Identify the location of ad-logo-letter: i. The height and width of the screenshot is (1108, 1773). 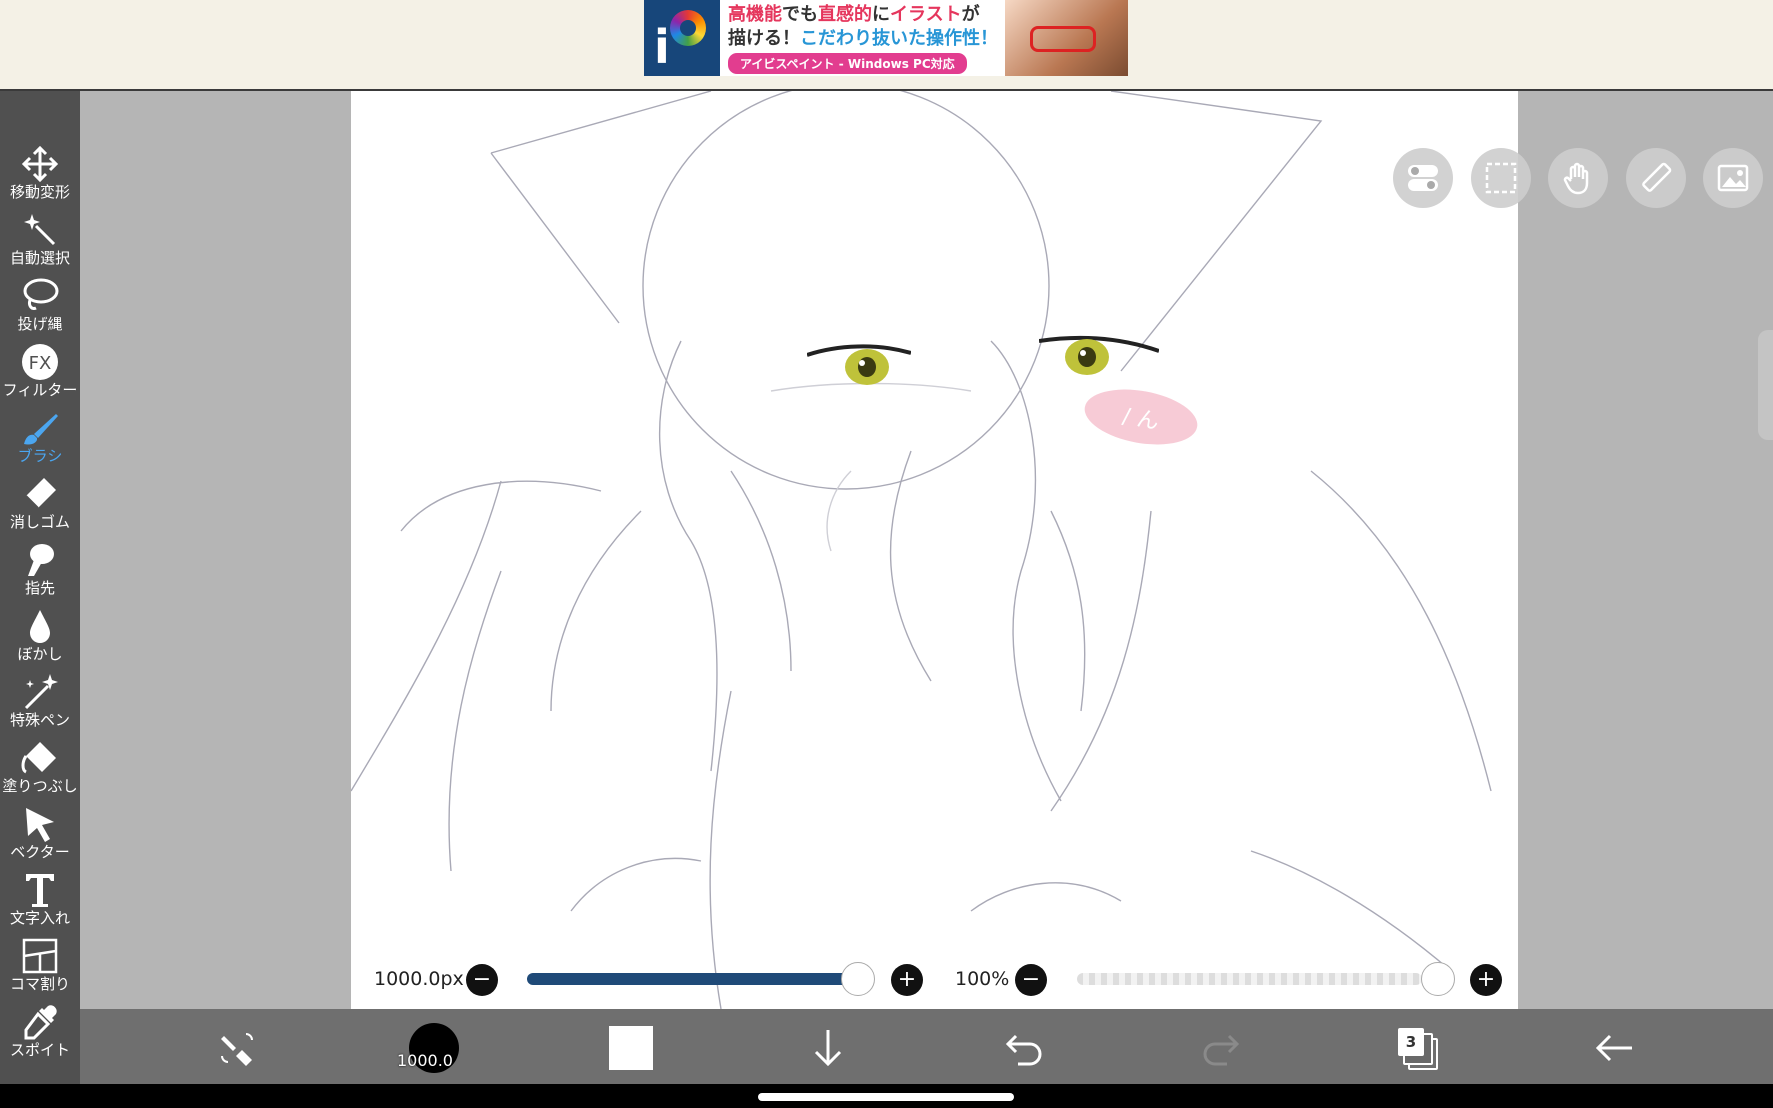
(662, 47).